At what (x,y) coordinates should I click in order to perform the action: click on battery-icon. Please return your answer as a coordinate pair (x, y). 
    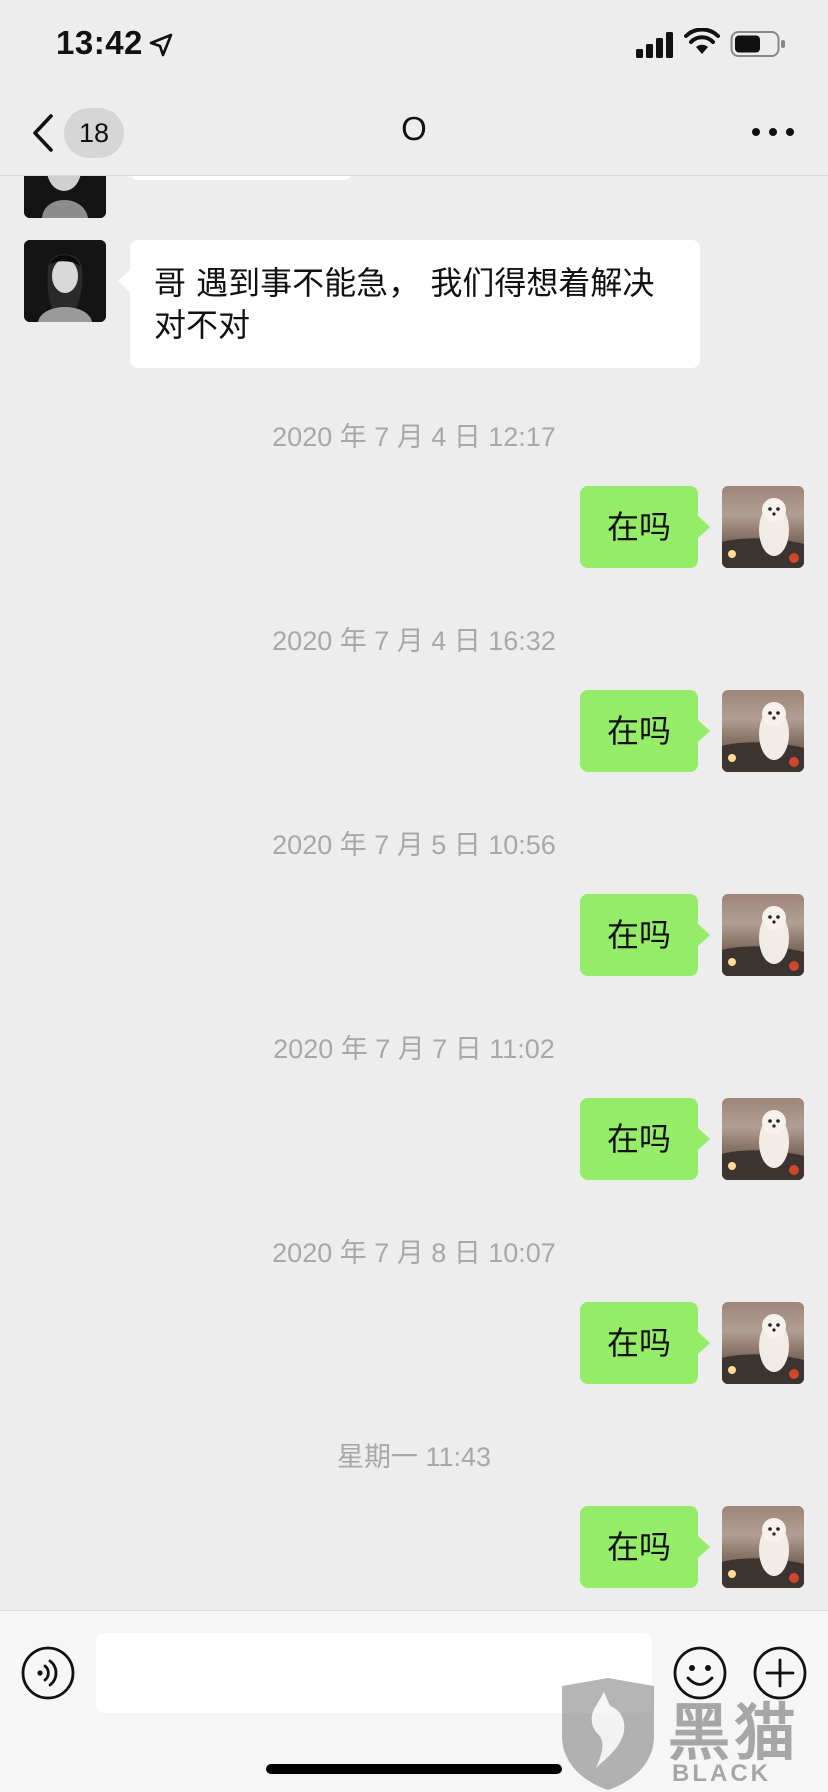
    Looking at the image, I should click on (757, 44).